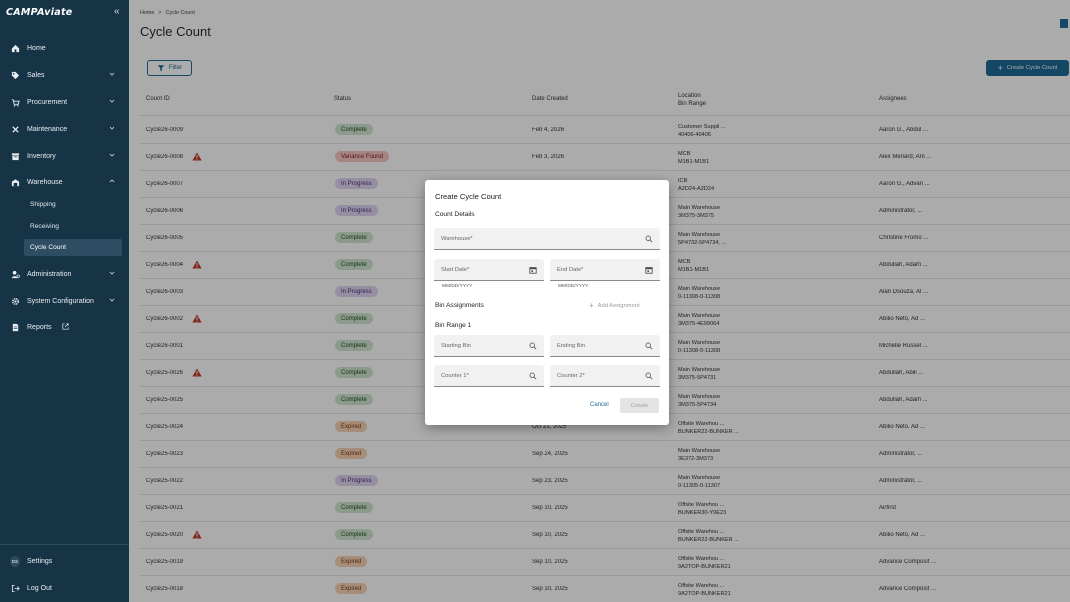 The height and width of the screenshot is (602, 1070). I want to click on sidebar-subitem-shipping: Shipping, so click(73, 204).